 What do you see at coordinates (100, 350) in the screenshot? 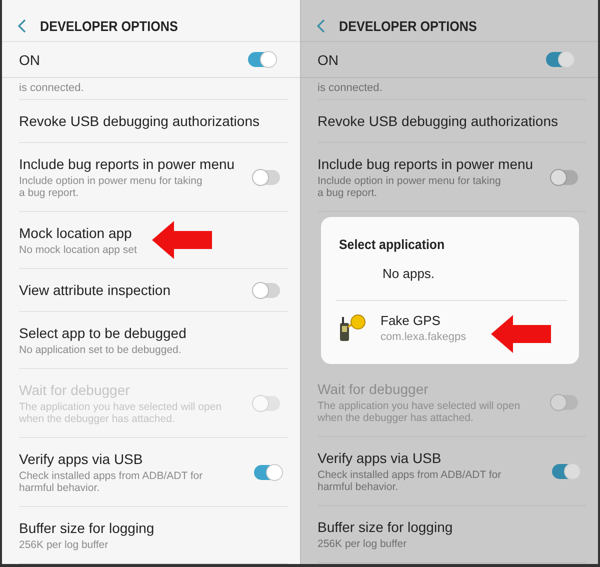
I see `setting-description: No application set to be debugged.` at bounding box center [100, 350].